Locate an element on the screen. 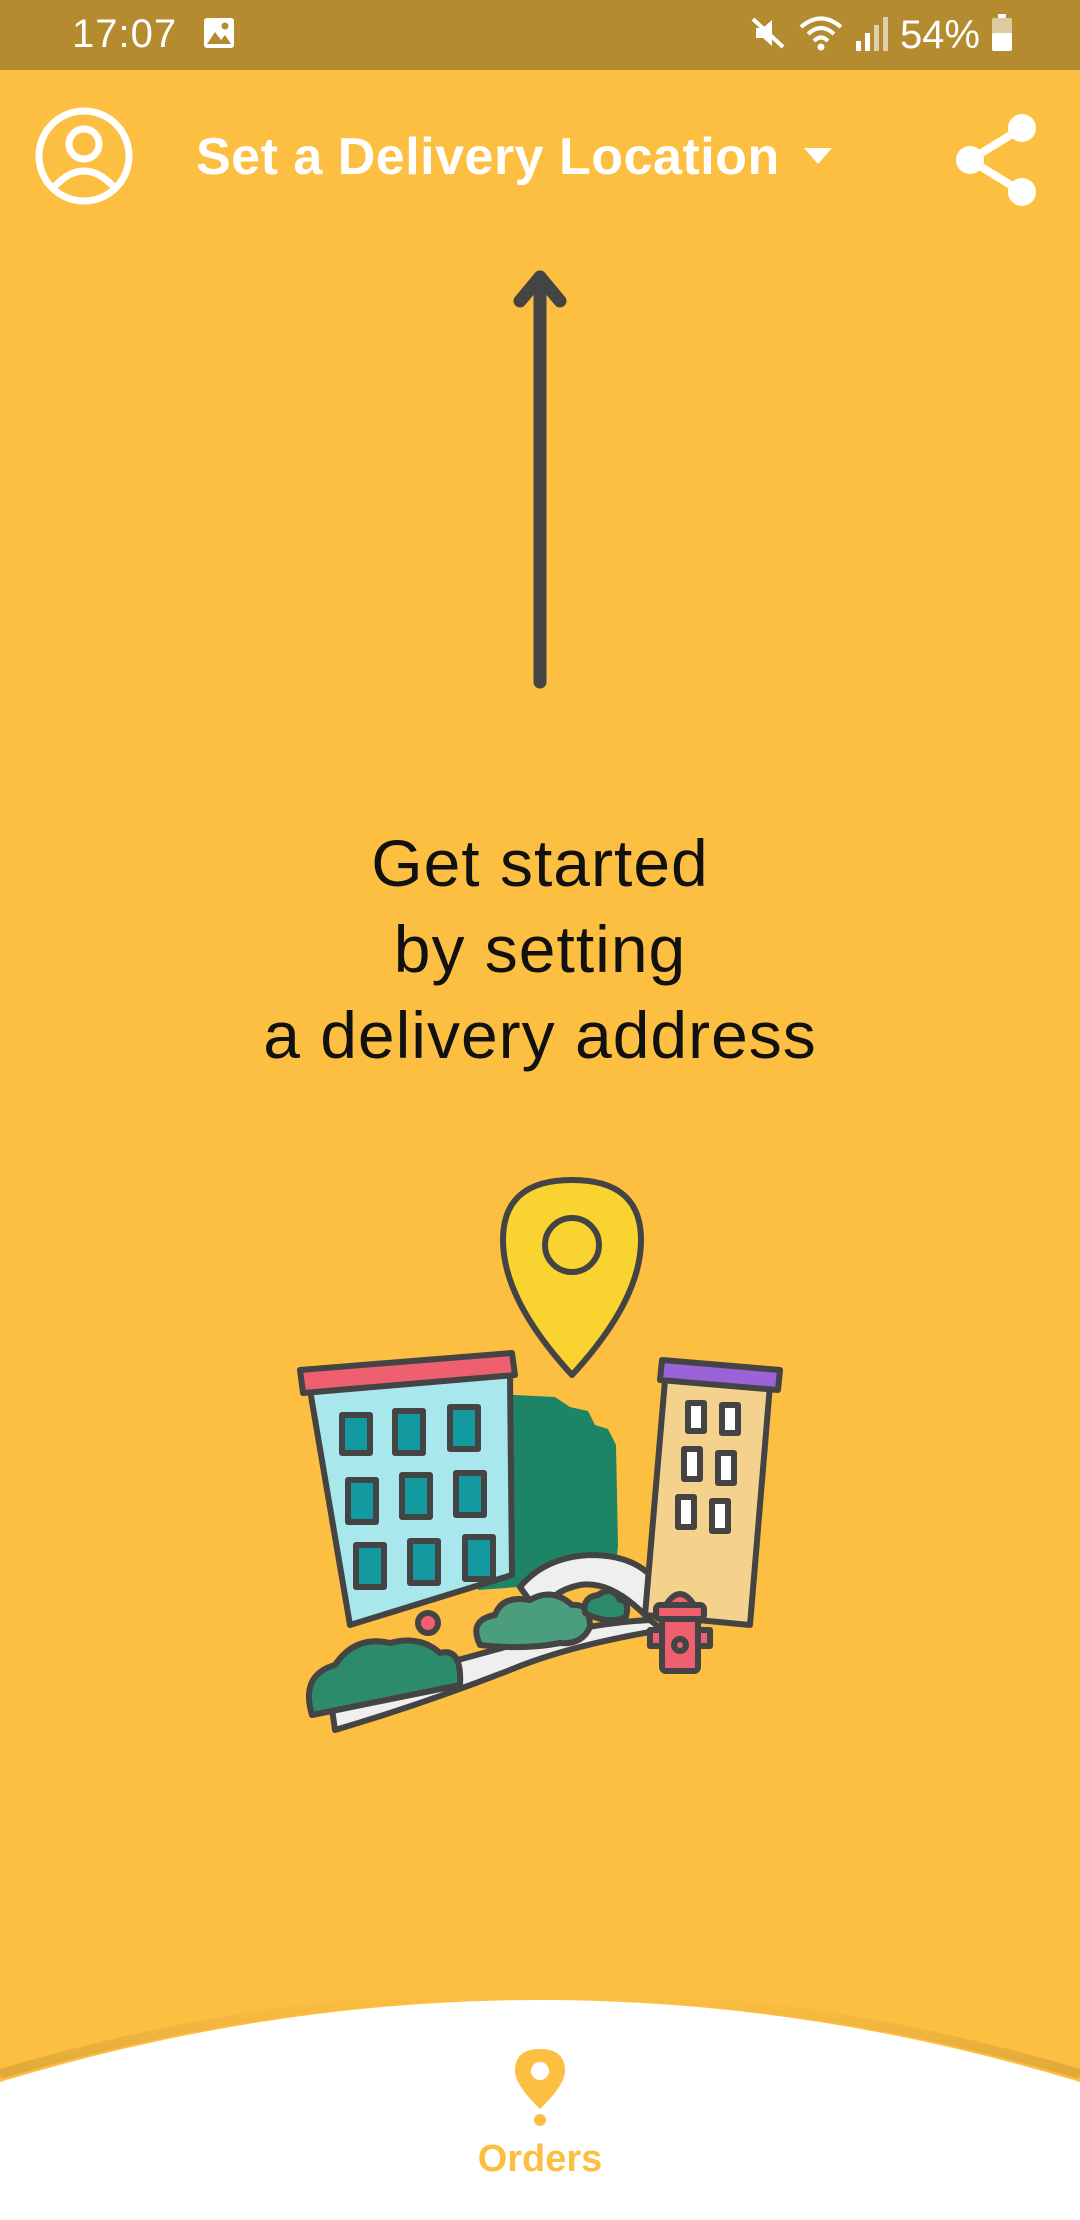  headline-line-2: by setting is located at coordinates (540, 949).